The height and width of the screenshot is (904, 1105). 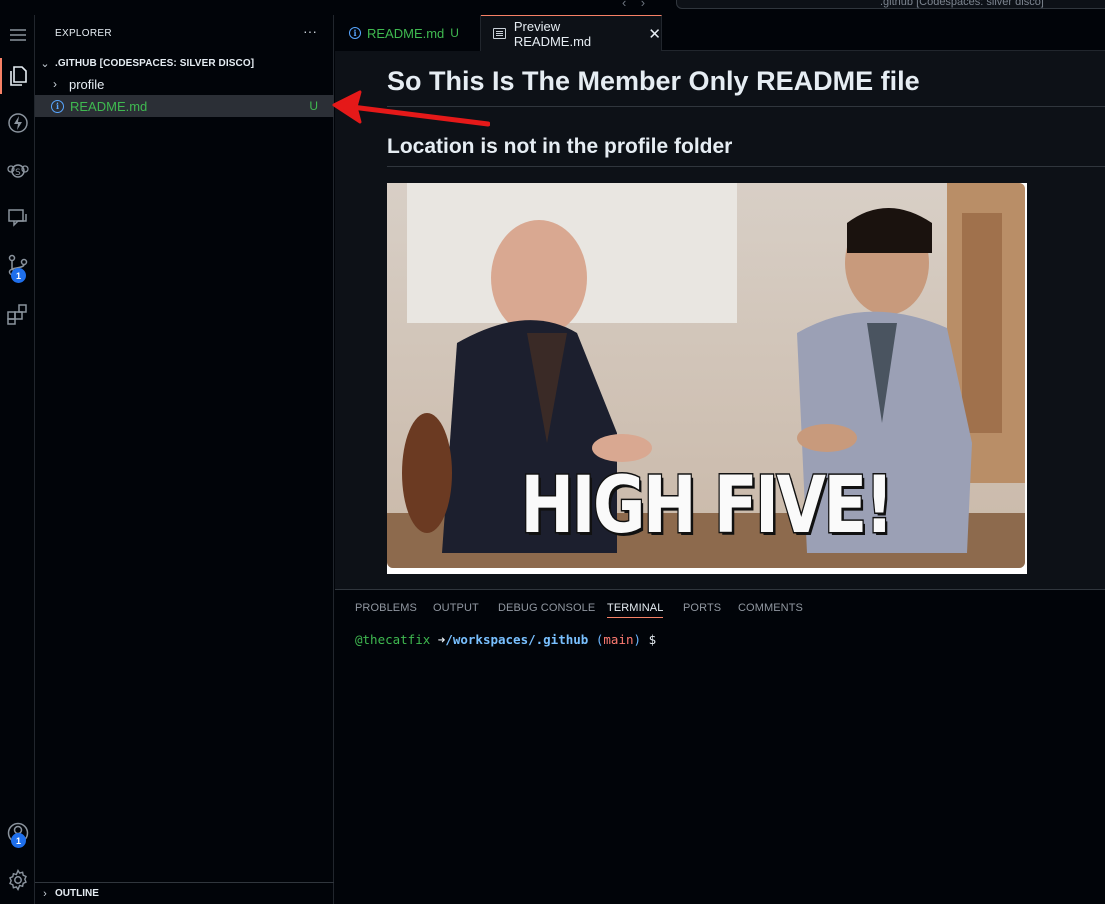 What do you see at coordinates (17, 880) in the screenshot?
I see `settings-gear-icon` at bounding box center [17, 880].